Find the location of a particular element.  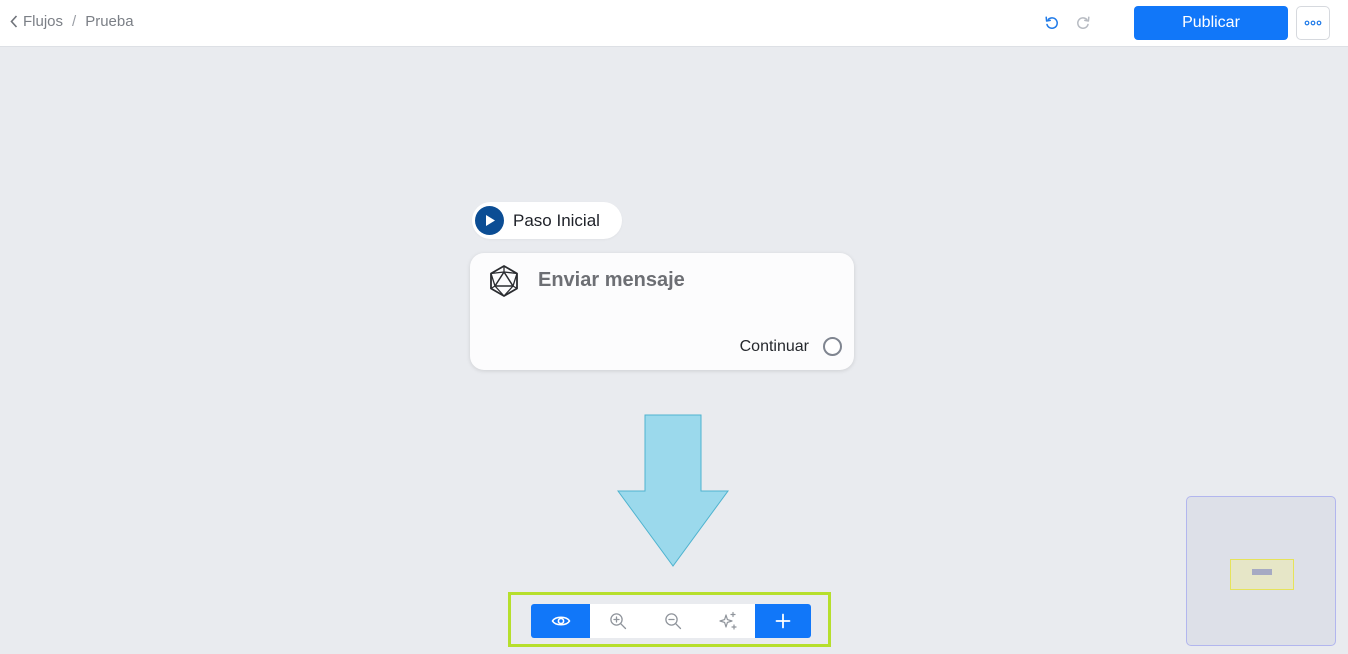

add-node-button is located at coordinates (783, 621).